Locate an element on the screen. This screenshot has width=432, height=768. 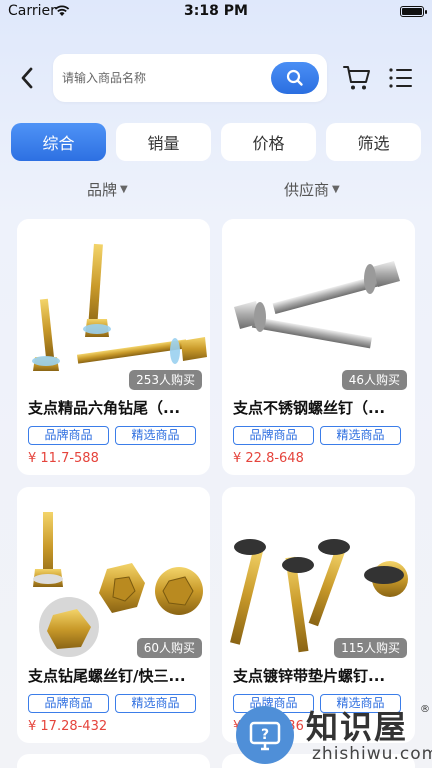
watermark: ? 知识屋 ® zhishiwu.com is located at coordinates (333, 734).